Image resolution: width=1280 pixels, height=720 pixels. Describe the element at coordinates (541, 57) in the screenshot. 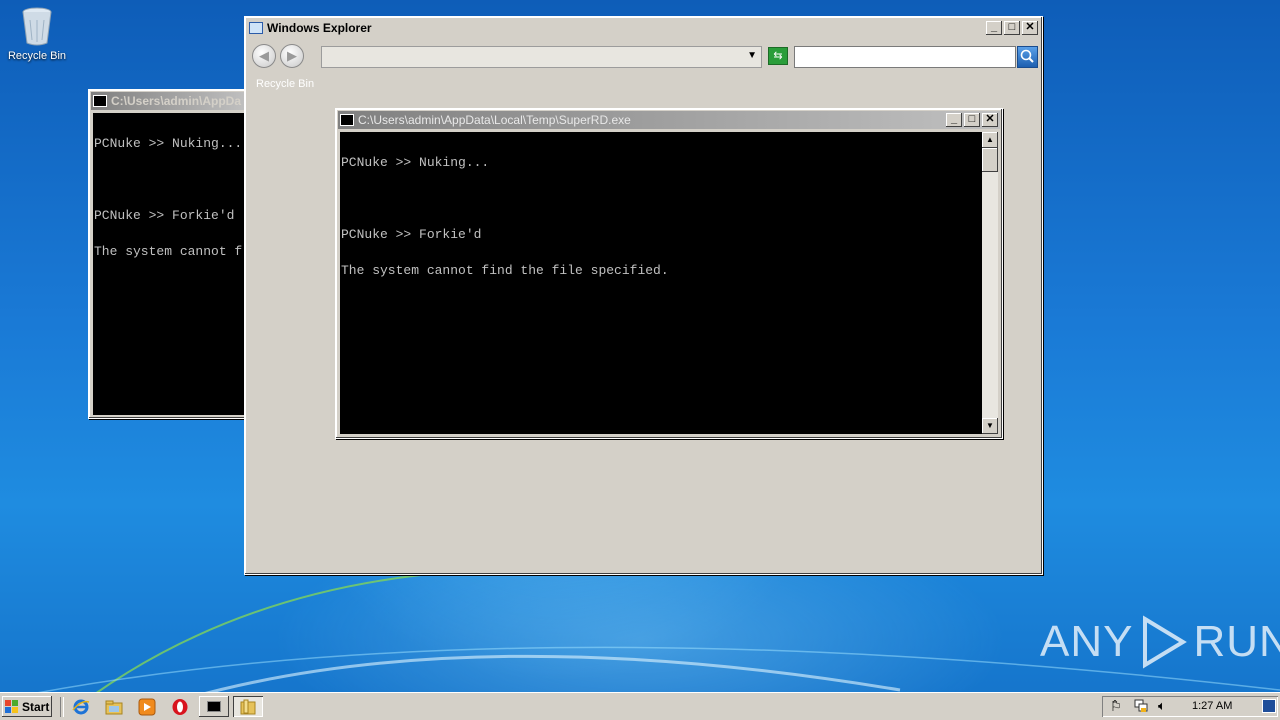

I see `address-bar: ▼` at that location.